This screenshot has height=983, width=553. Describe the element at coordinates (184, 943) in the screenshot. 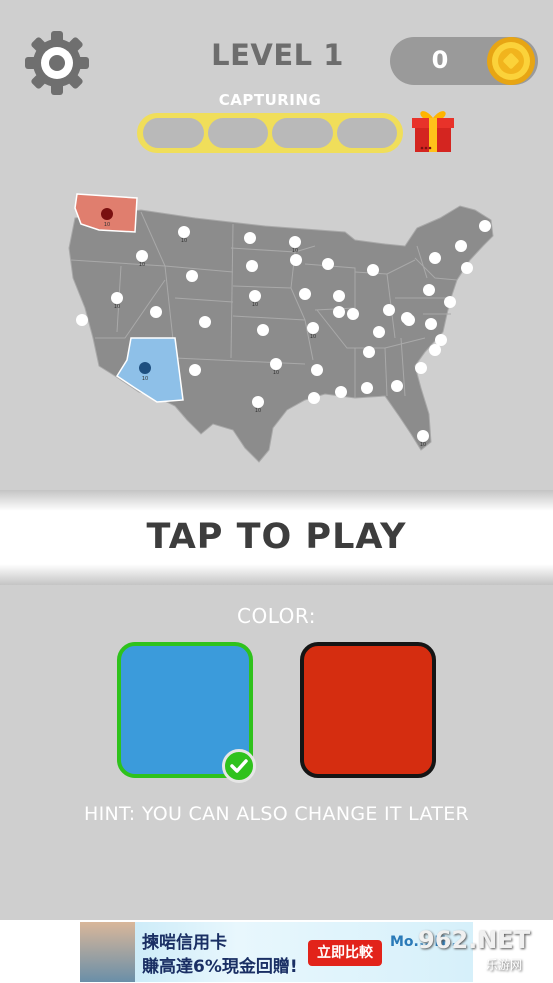

I see `ad-headline: 揀啱信用卡` at that location.